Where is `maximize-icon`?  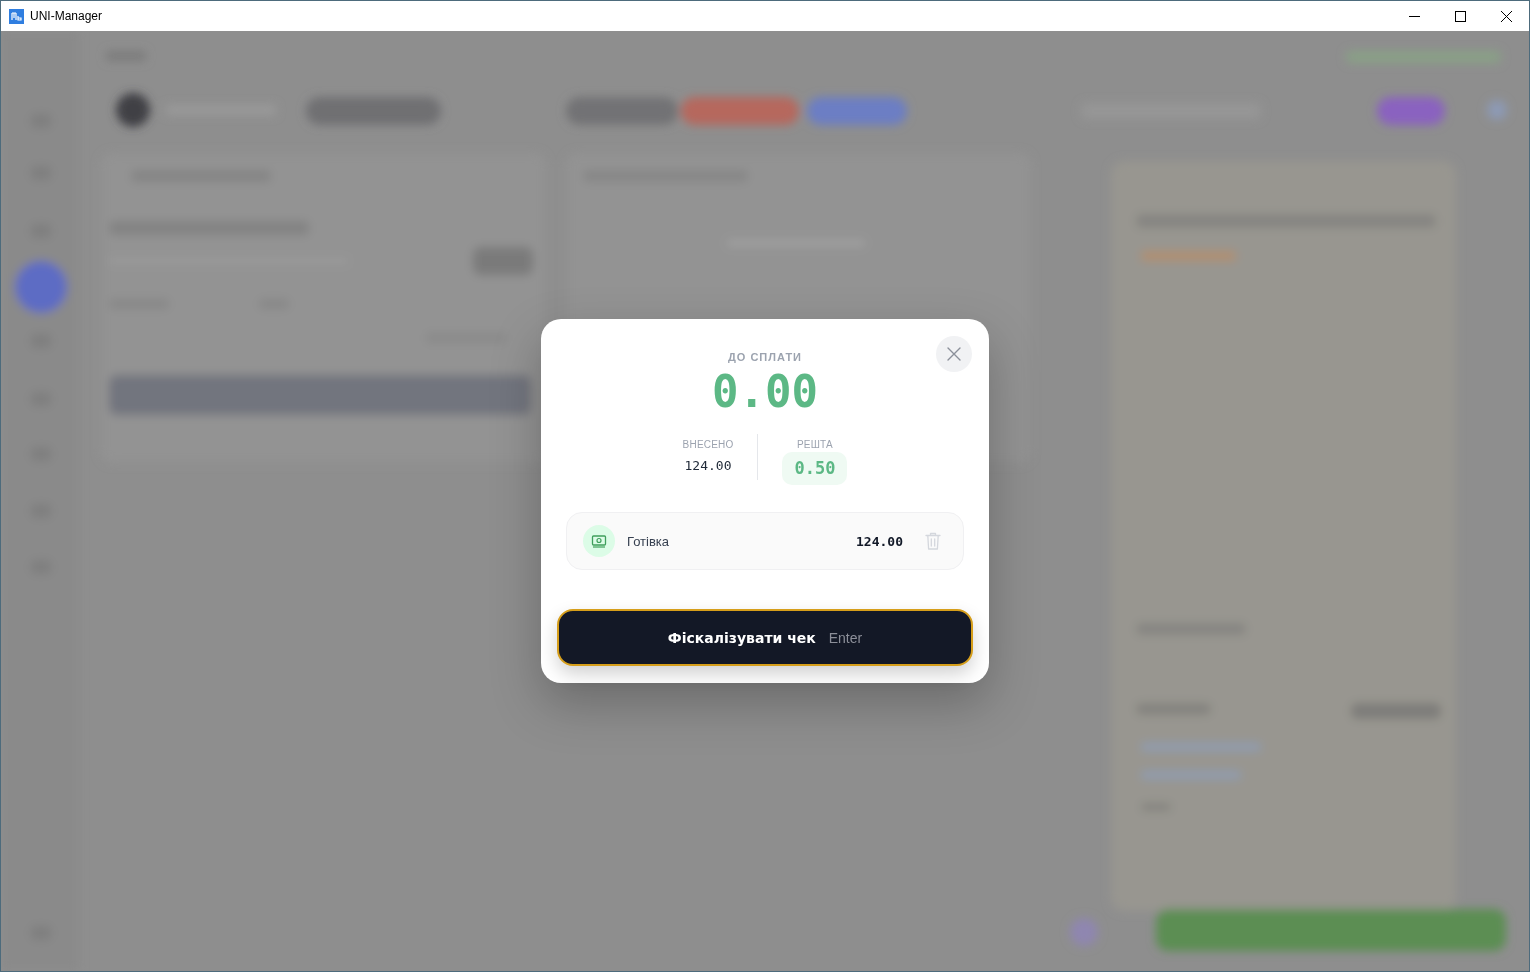
maximize-icon is located at coordinates (1460, 16).